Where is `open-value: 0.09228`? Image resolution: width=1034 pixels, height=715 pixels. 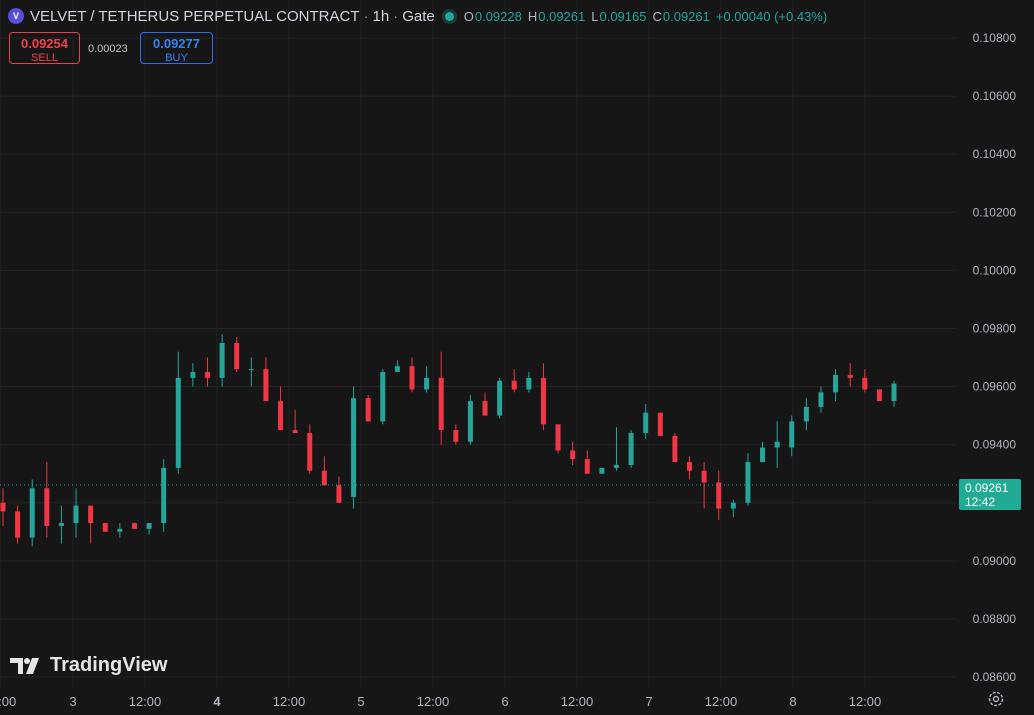
open-value: 0.09228 is located at coordinates (498, 16).